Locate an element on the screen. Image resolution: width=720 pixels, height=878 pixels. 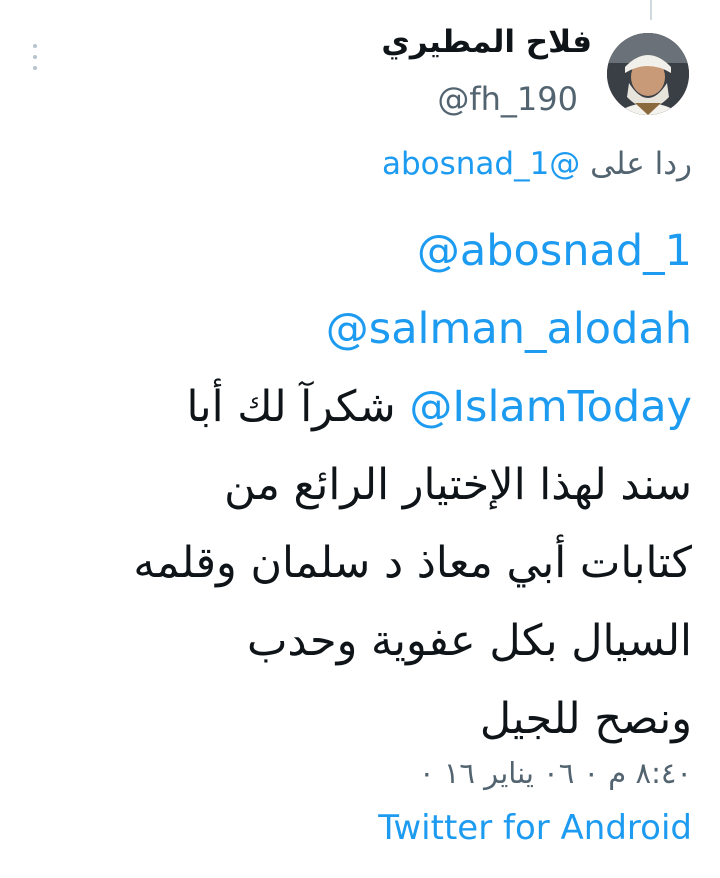
replying-to-mention-link: @abosnad_1 is located at coordinates (481, 164).